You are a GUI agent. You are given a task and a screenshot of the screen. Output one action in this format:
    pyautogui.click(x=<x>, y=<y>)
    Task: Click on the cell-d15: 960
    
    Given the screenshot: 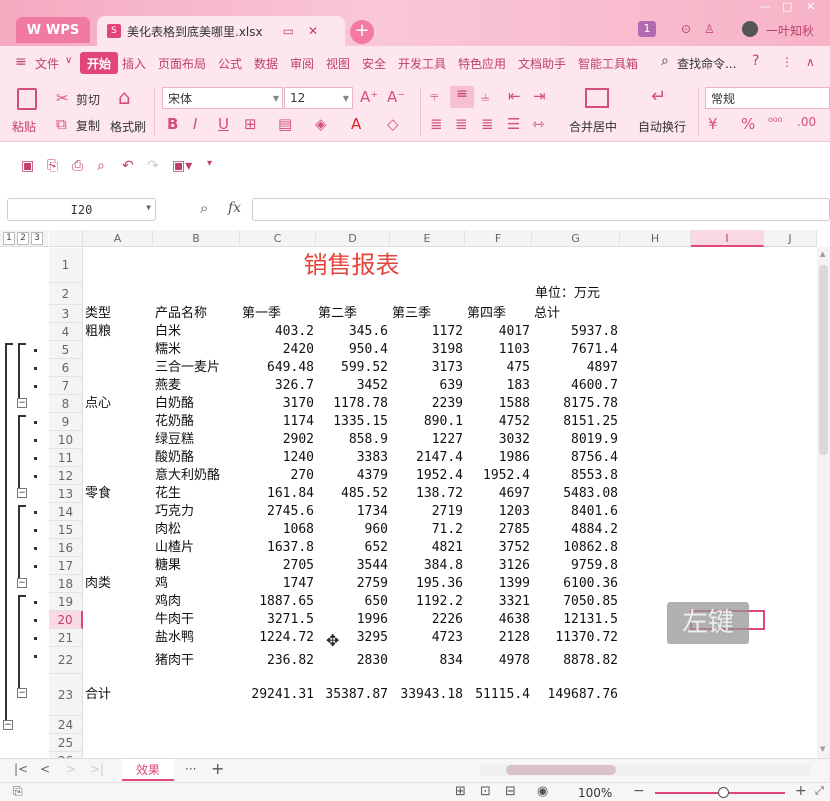 What is the action you would take?
    pyautogui.click(x=353, y=530)
    